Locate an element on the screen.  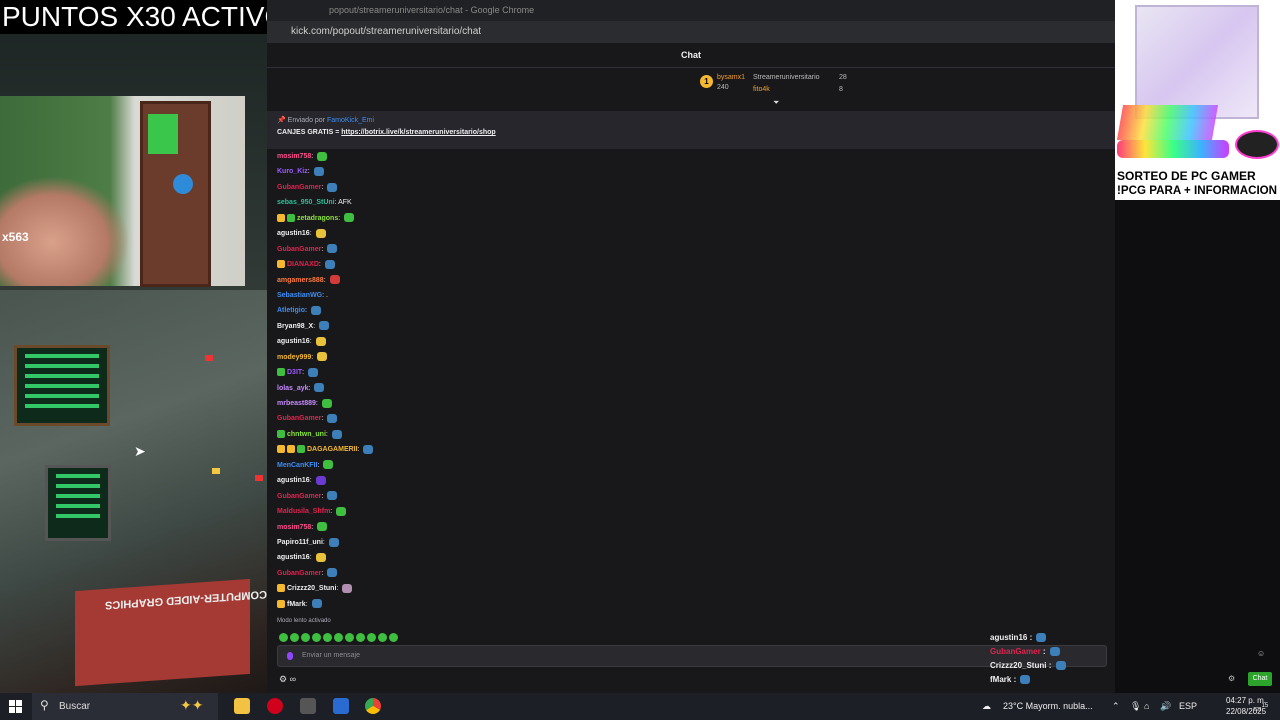
chevron-down-icon: ⏷ is located at coordinates (776, 103).